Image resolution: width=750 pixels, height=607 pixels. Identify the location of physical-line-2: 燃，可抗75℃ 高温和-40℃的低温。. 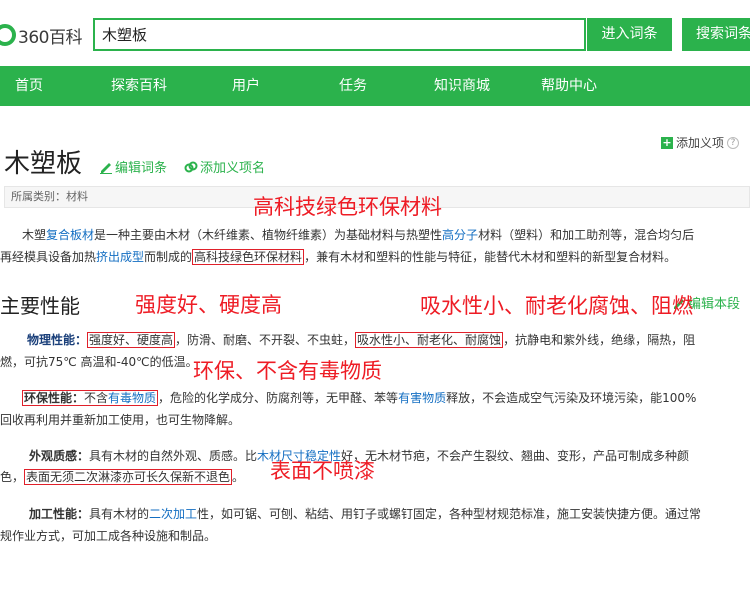
(99, 362).